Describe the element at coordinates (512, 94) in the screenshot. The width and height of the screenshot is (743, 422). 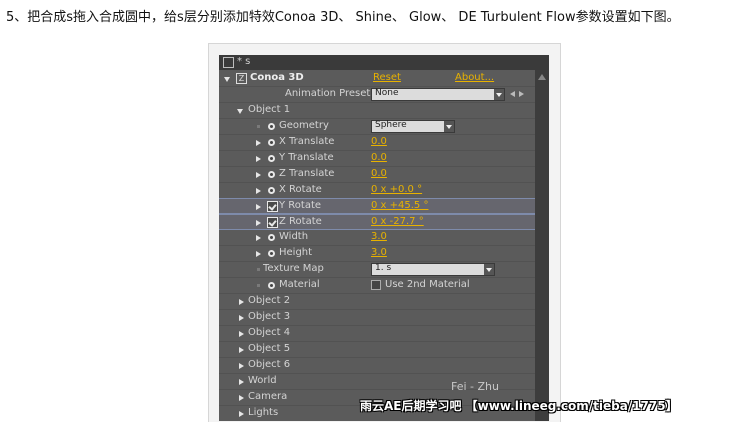
I see `prev-preset-icon` at that location.